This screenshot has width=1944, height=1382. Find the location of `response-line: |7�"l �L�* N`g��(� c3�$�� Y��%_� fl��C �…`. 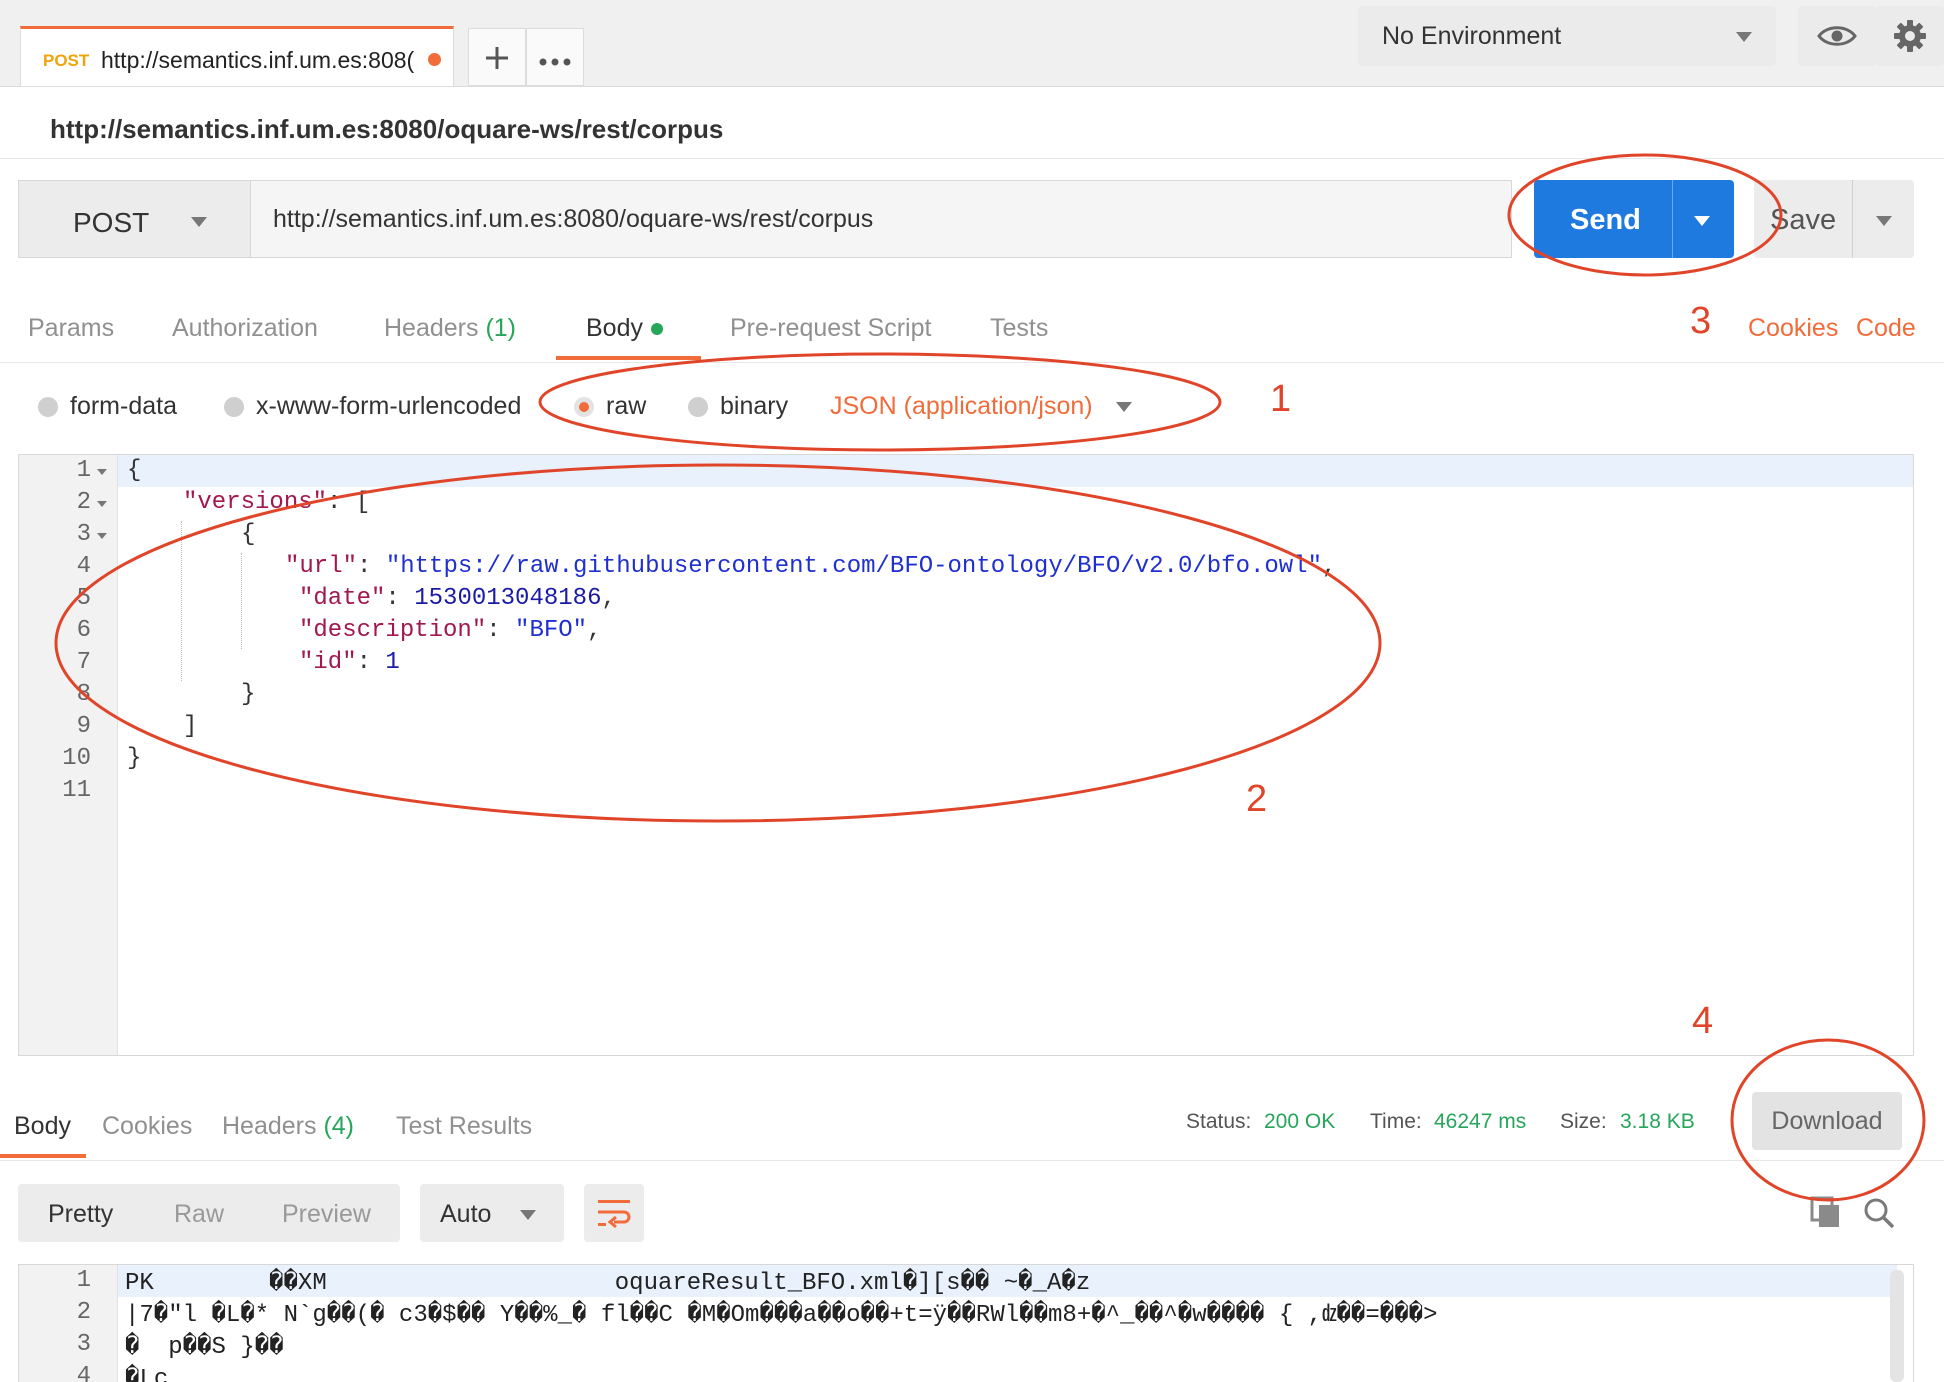

response-line: |7�"l �L�* N`g��(� c3�$�� Y��%_� fl��C �… is located at coordinates (781, 1315).